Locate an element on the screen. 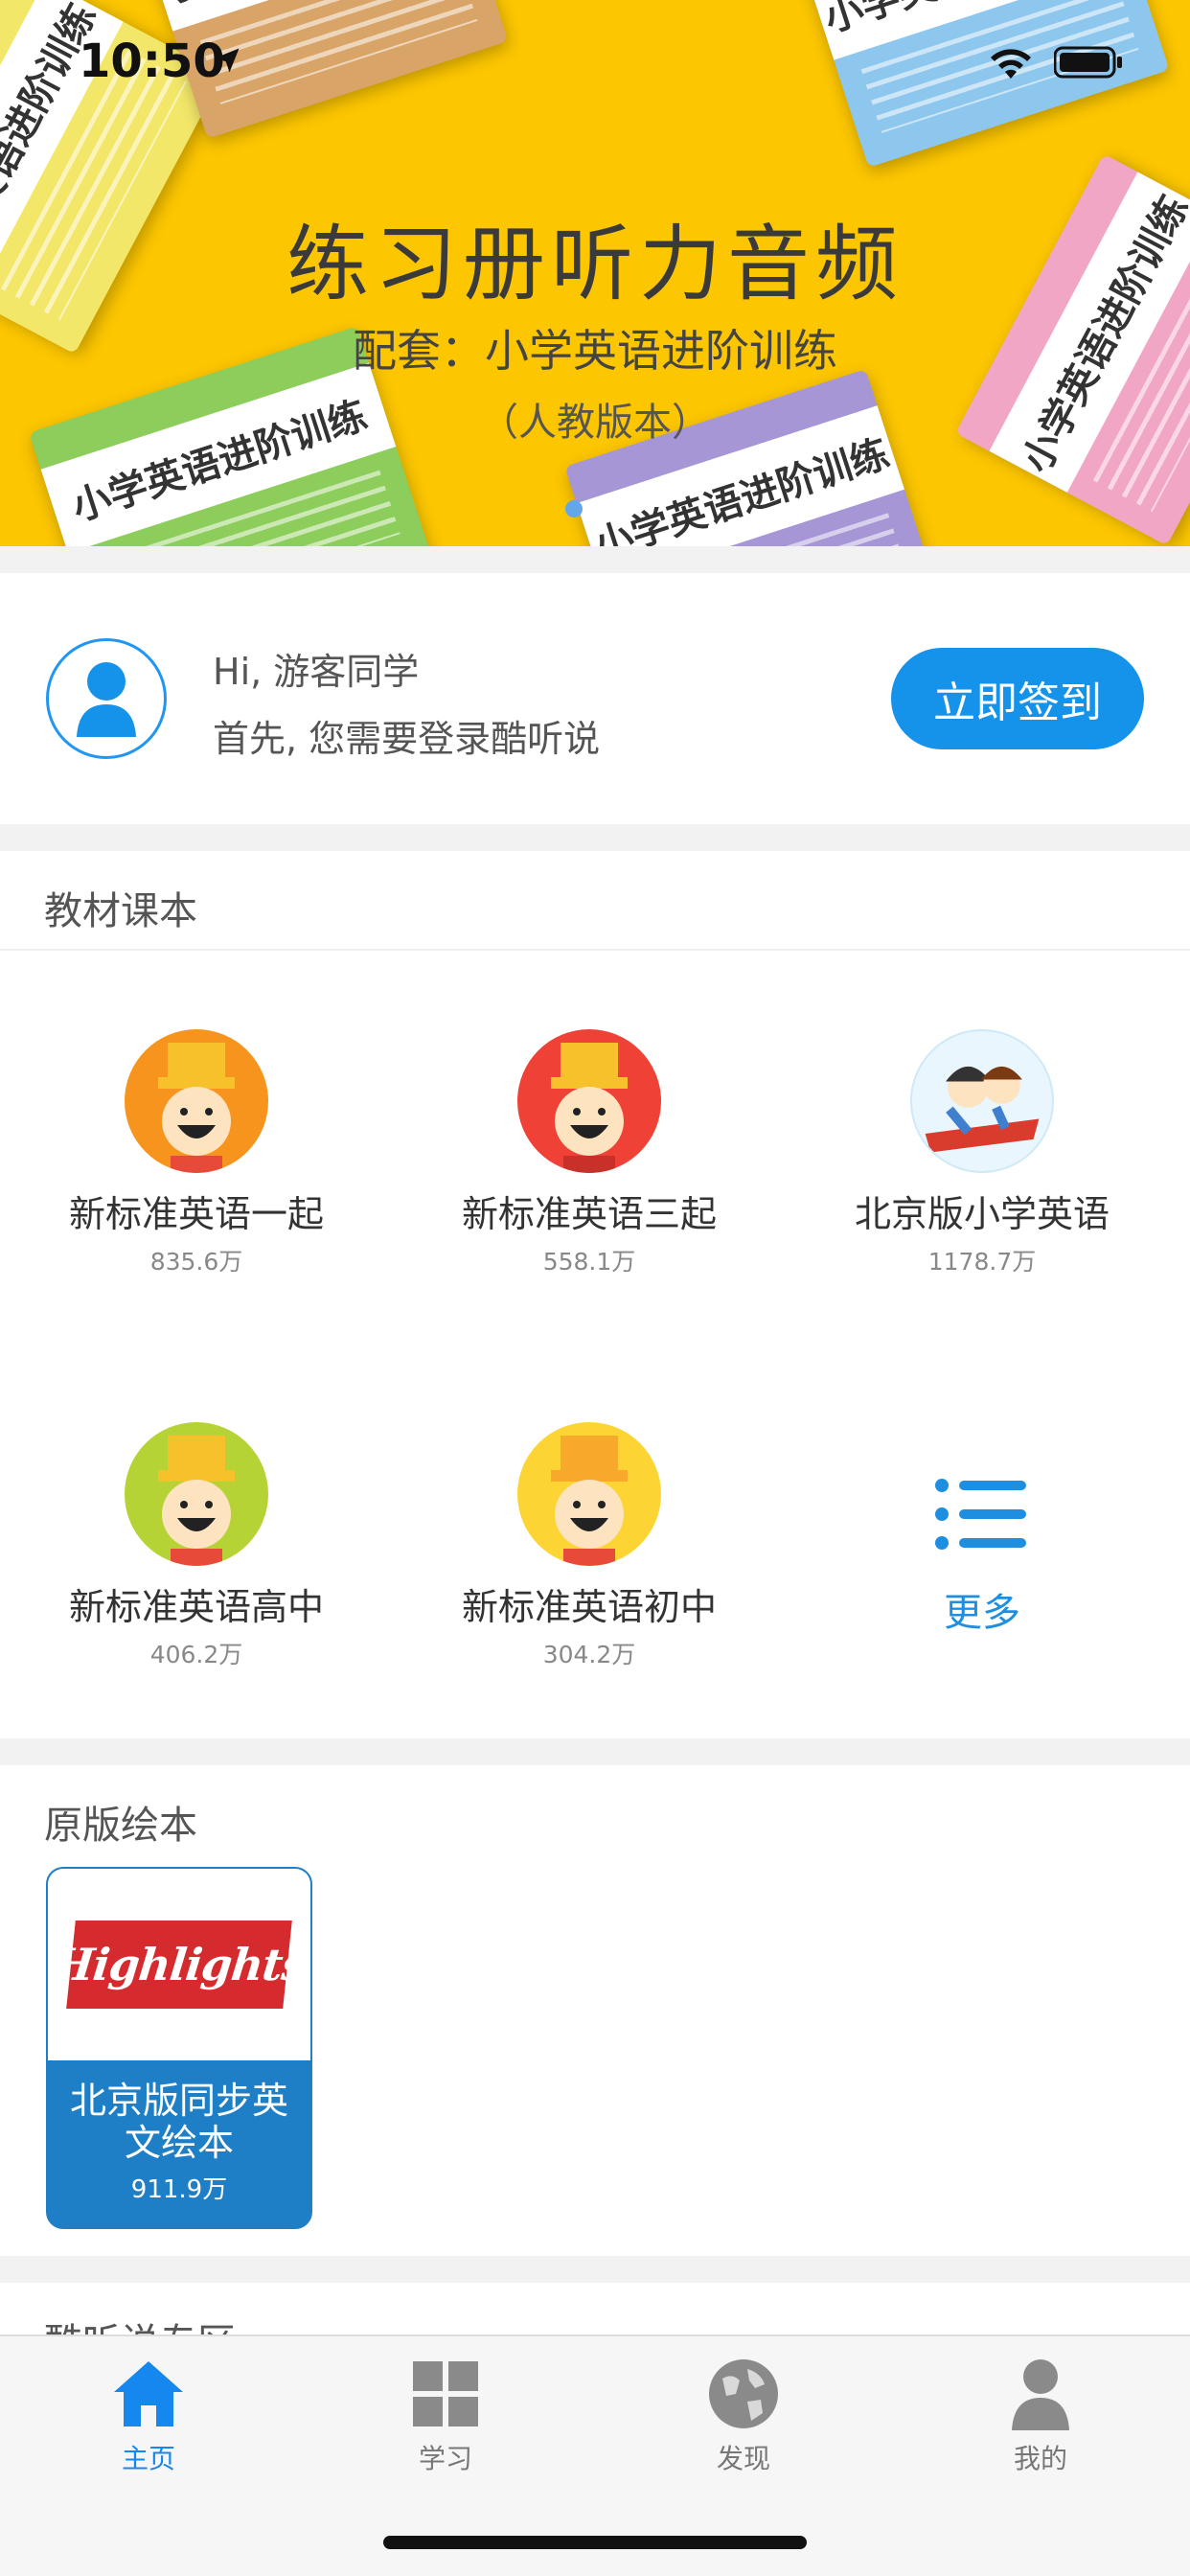 The image size is (1190, 2576). banner-title: 练习册听力音频 is located at coordinates (595, 264).